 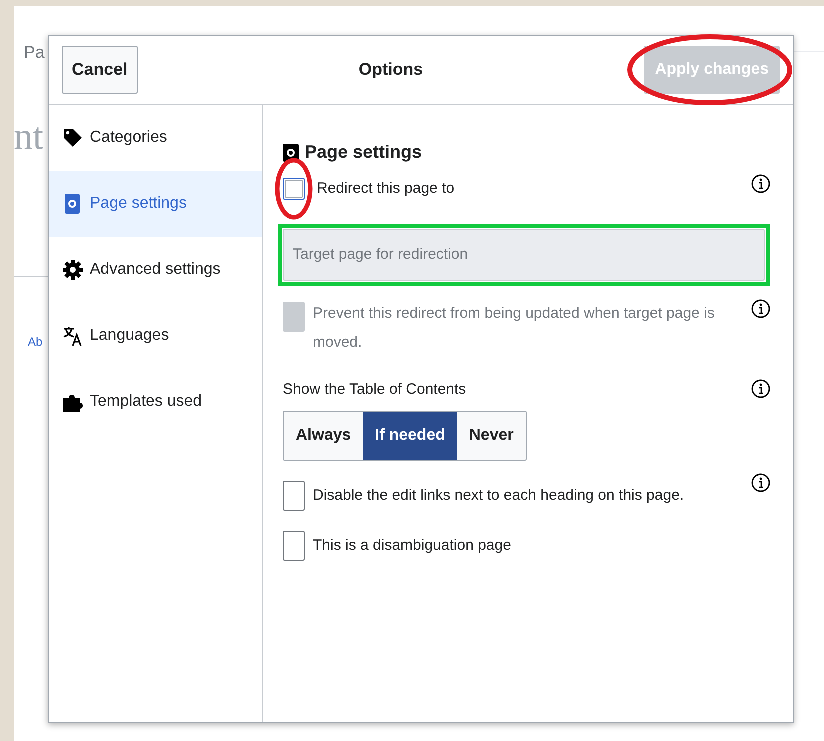 What do you see at coordinates (35, 342) in the screenshot?
I see `link: Ab` at bounding box center [35, 342].